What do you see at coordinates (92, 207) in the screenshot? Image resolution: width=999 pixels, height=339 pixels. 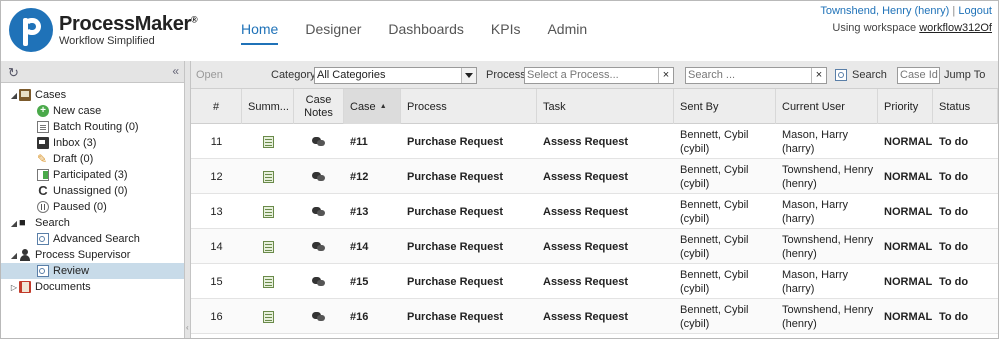 I see `tree-item-paused: Paused (0)` at bounding box center [92, 207].